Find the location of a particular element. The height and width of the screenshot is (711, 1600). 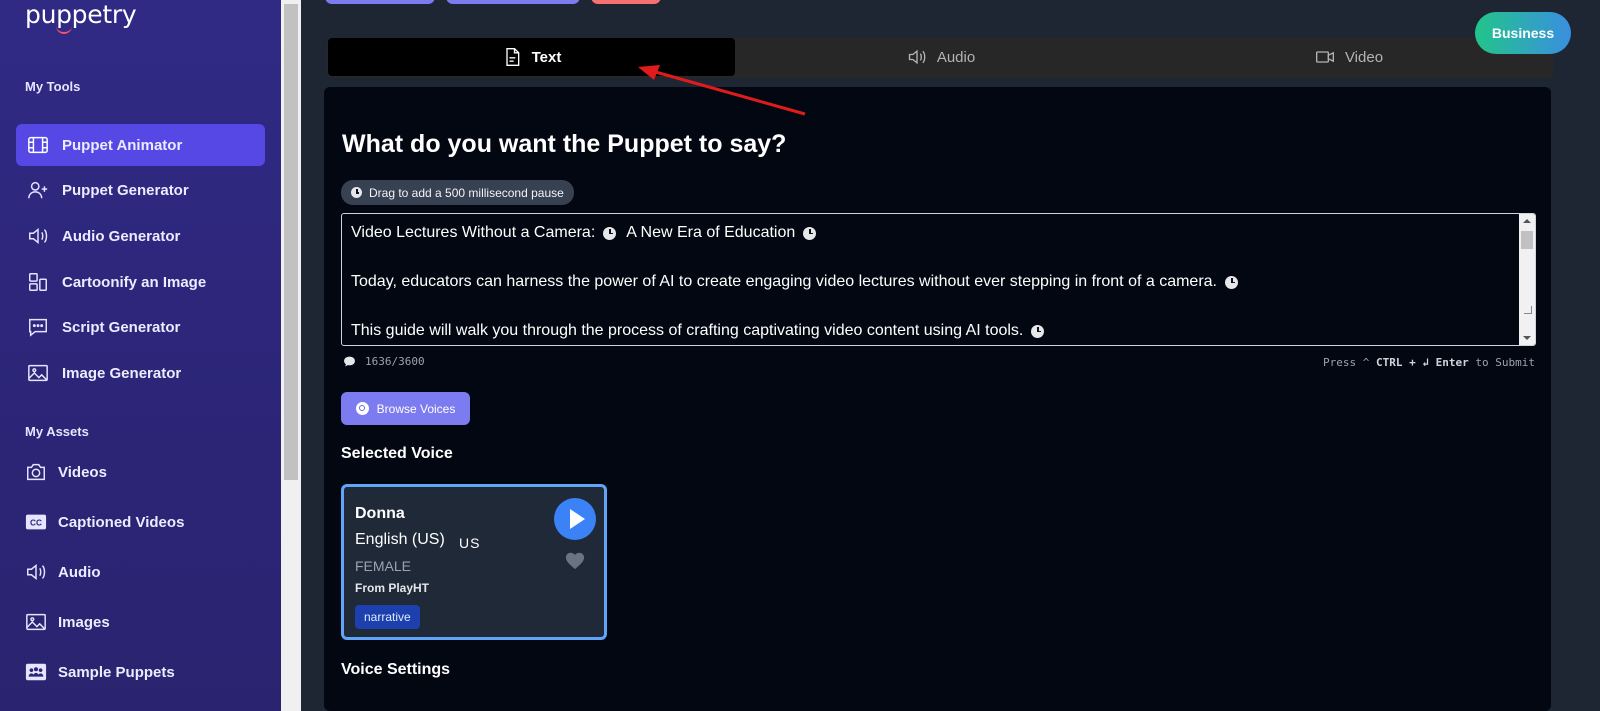

sidebar-item-puppet-animator: Puppet Animator is located at coordinates (140, 145).